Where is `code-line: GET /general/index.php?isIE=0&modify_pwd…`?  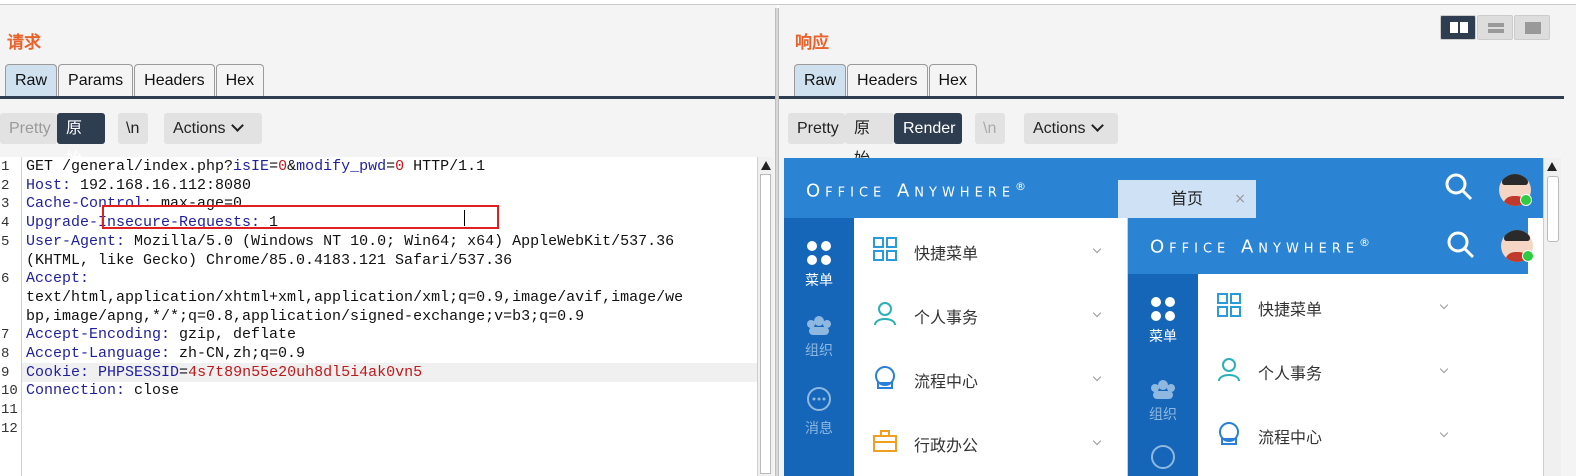
code-line: GET /general/index.php?isIE=0&modify_pwd… is located at coordinates (391, 167).